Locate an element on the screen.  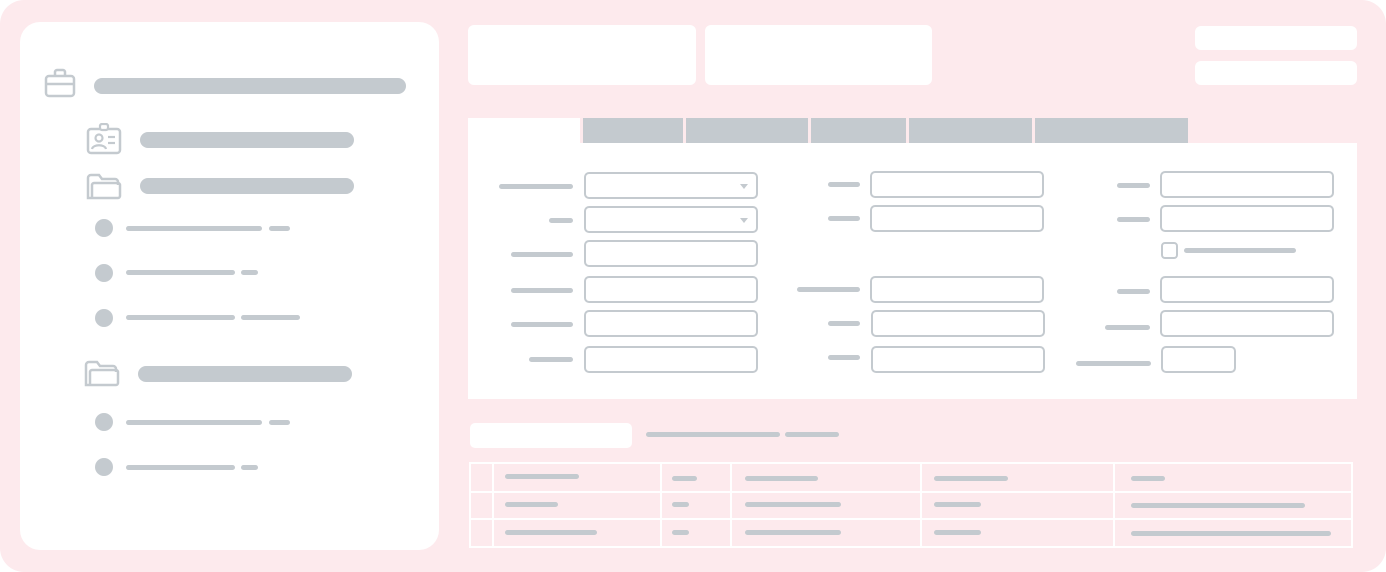
header-field-bottom is located at coordinates (1276, 73).